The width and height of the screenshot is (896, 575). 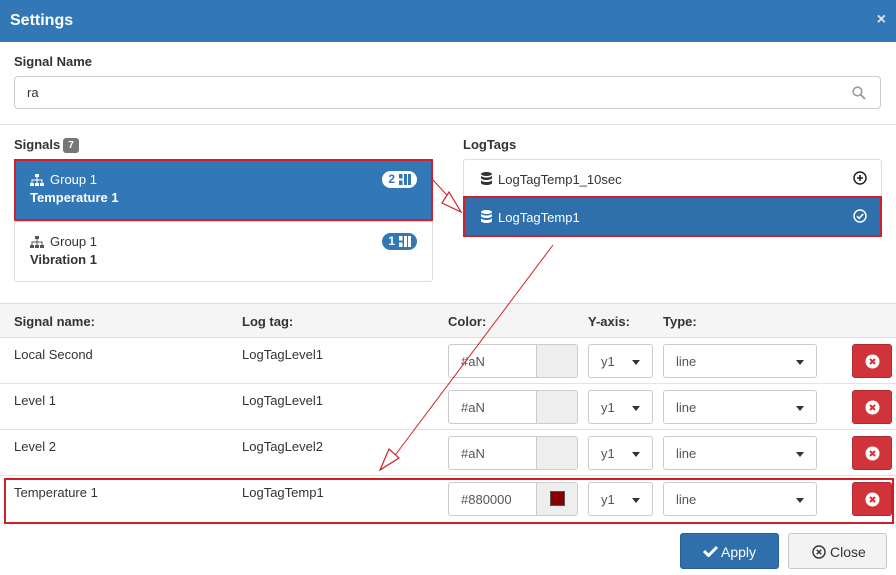 I want to click on table-row: Level 1 LogTagLevel1 #aN y1 line, so click(x=448, y=407).